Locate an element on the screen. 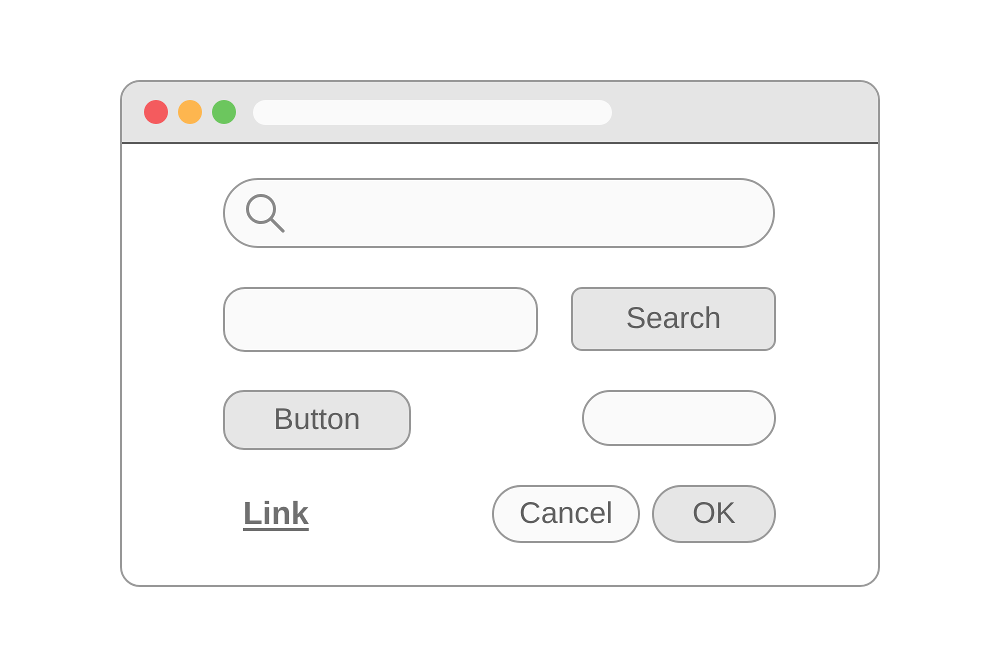 The image size is (1000, 667). ok-button: OK is located at coordinates (714, 514).